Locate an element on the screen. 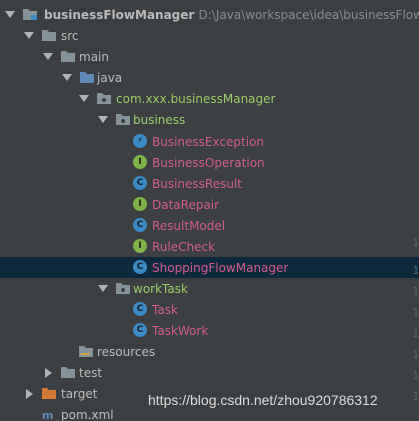 Image resolution: width=419 pixels, height=421 pixels. tree-node-class: C Task is located at coordinates (209, 309).